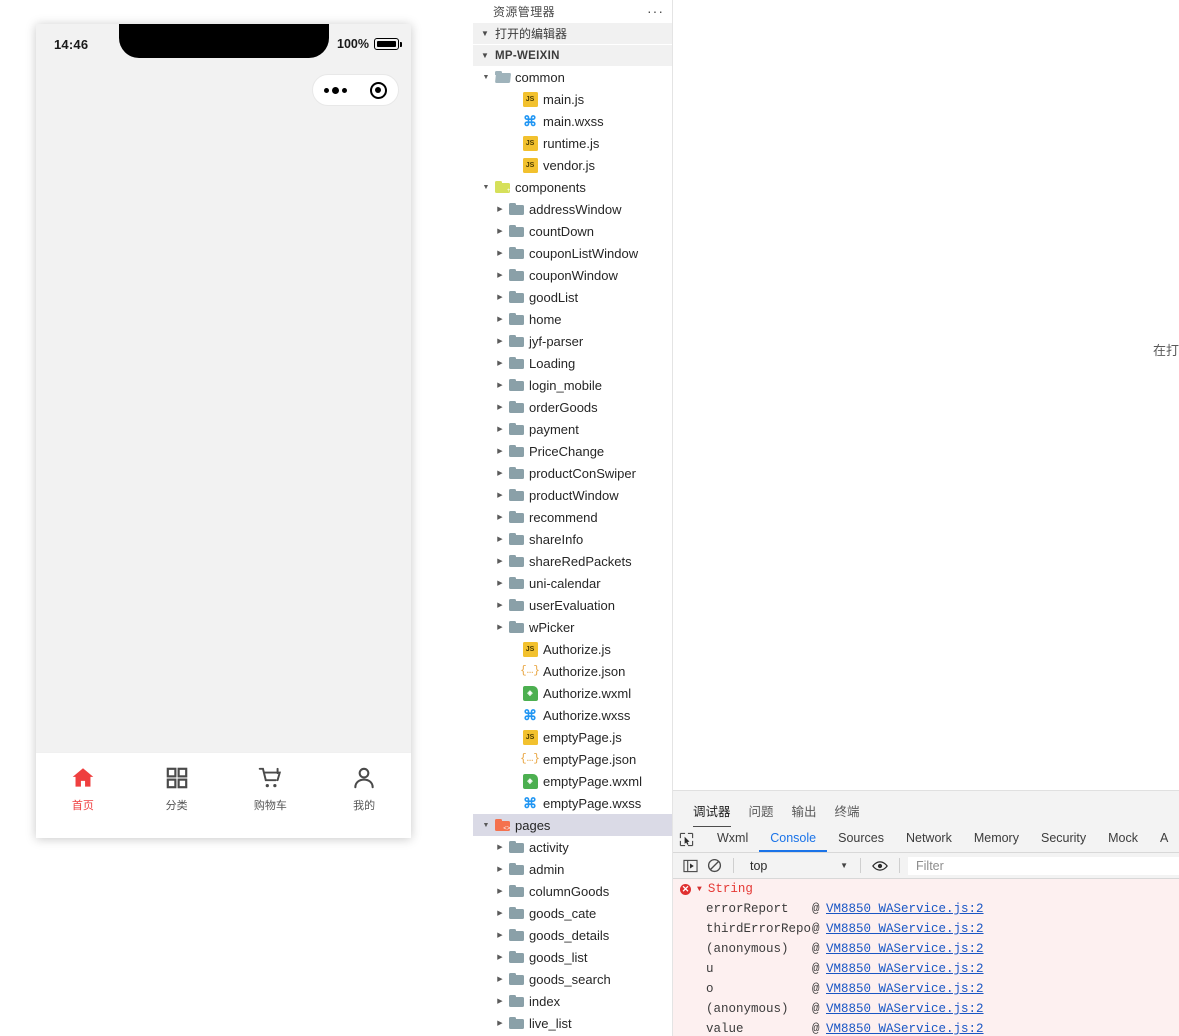 This screenshot has height=1036, width=1179. What do you see at coordinates (847, 814) in the screenshot?
I see `panel-tab-terminal: 终端` at bounding box center [847, 814].